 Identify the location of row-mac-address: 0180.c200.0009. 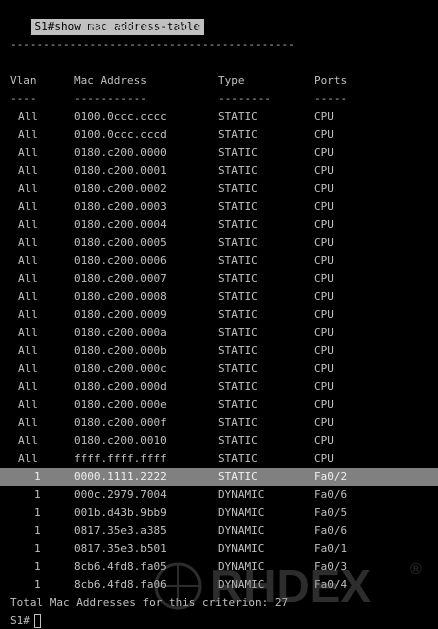
(120, 314).